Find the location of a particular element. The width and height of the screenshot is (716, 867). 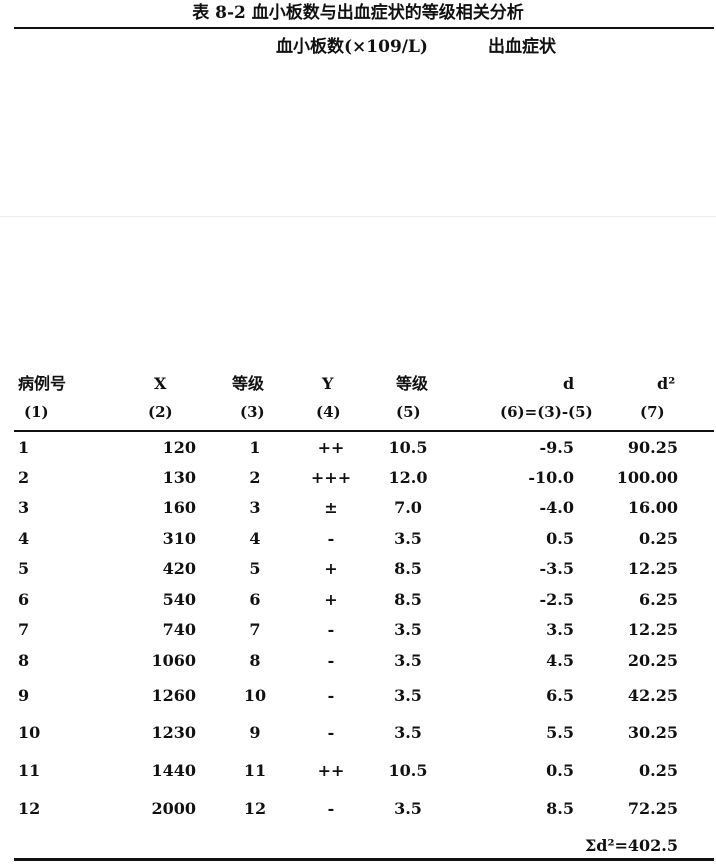

cell-case: 4 is located at coordinates (24, 538).